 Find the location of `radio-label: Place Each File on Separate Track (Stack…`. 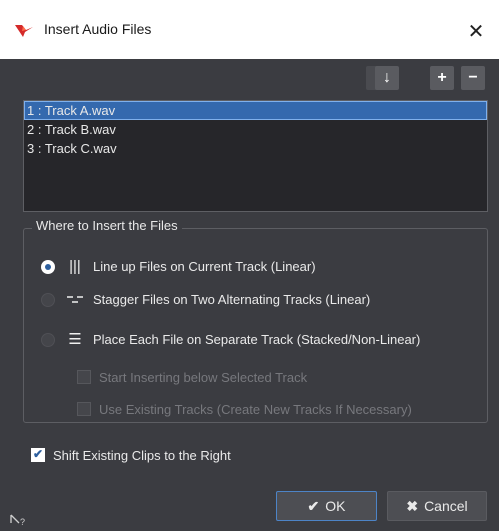

radio-label: Place Each File on Separate Track (Stack… is located at coordinates (257, 339).